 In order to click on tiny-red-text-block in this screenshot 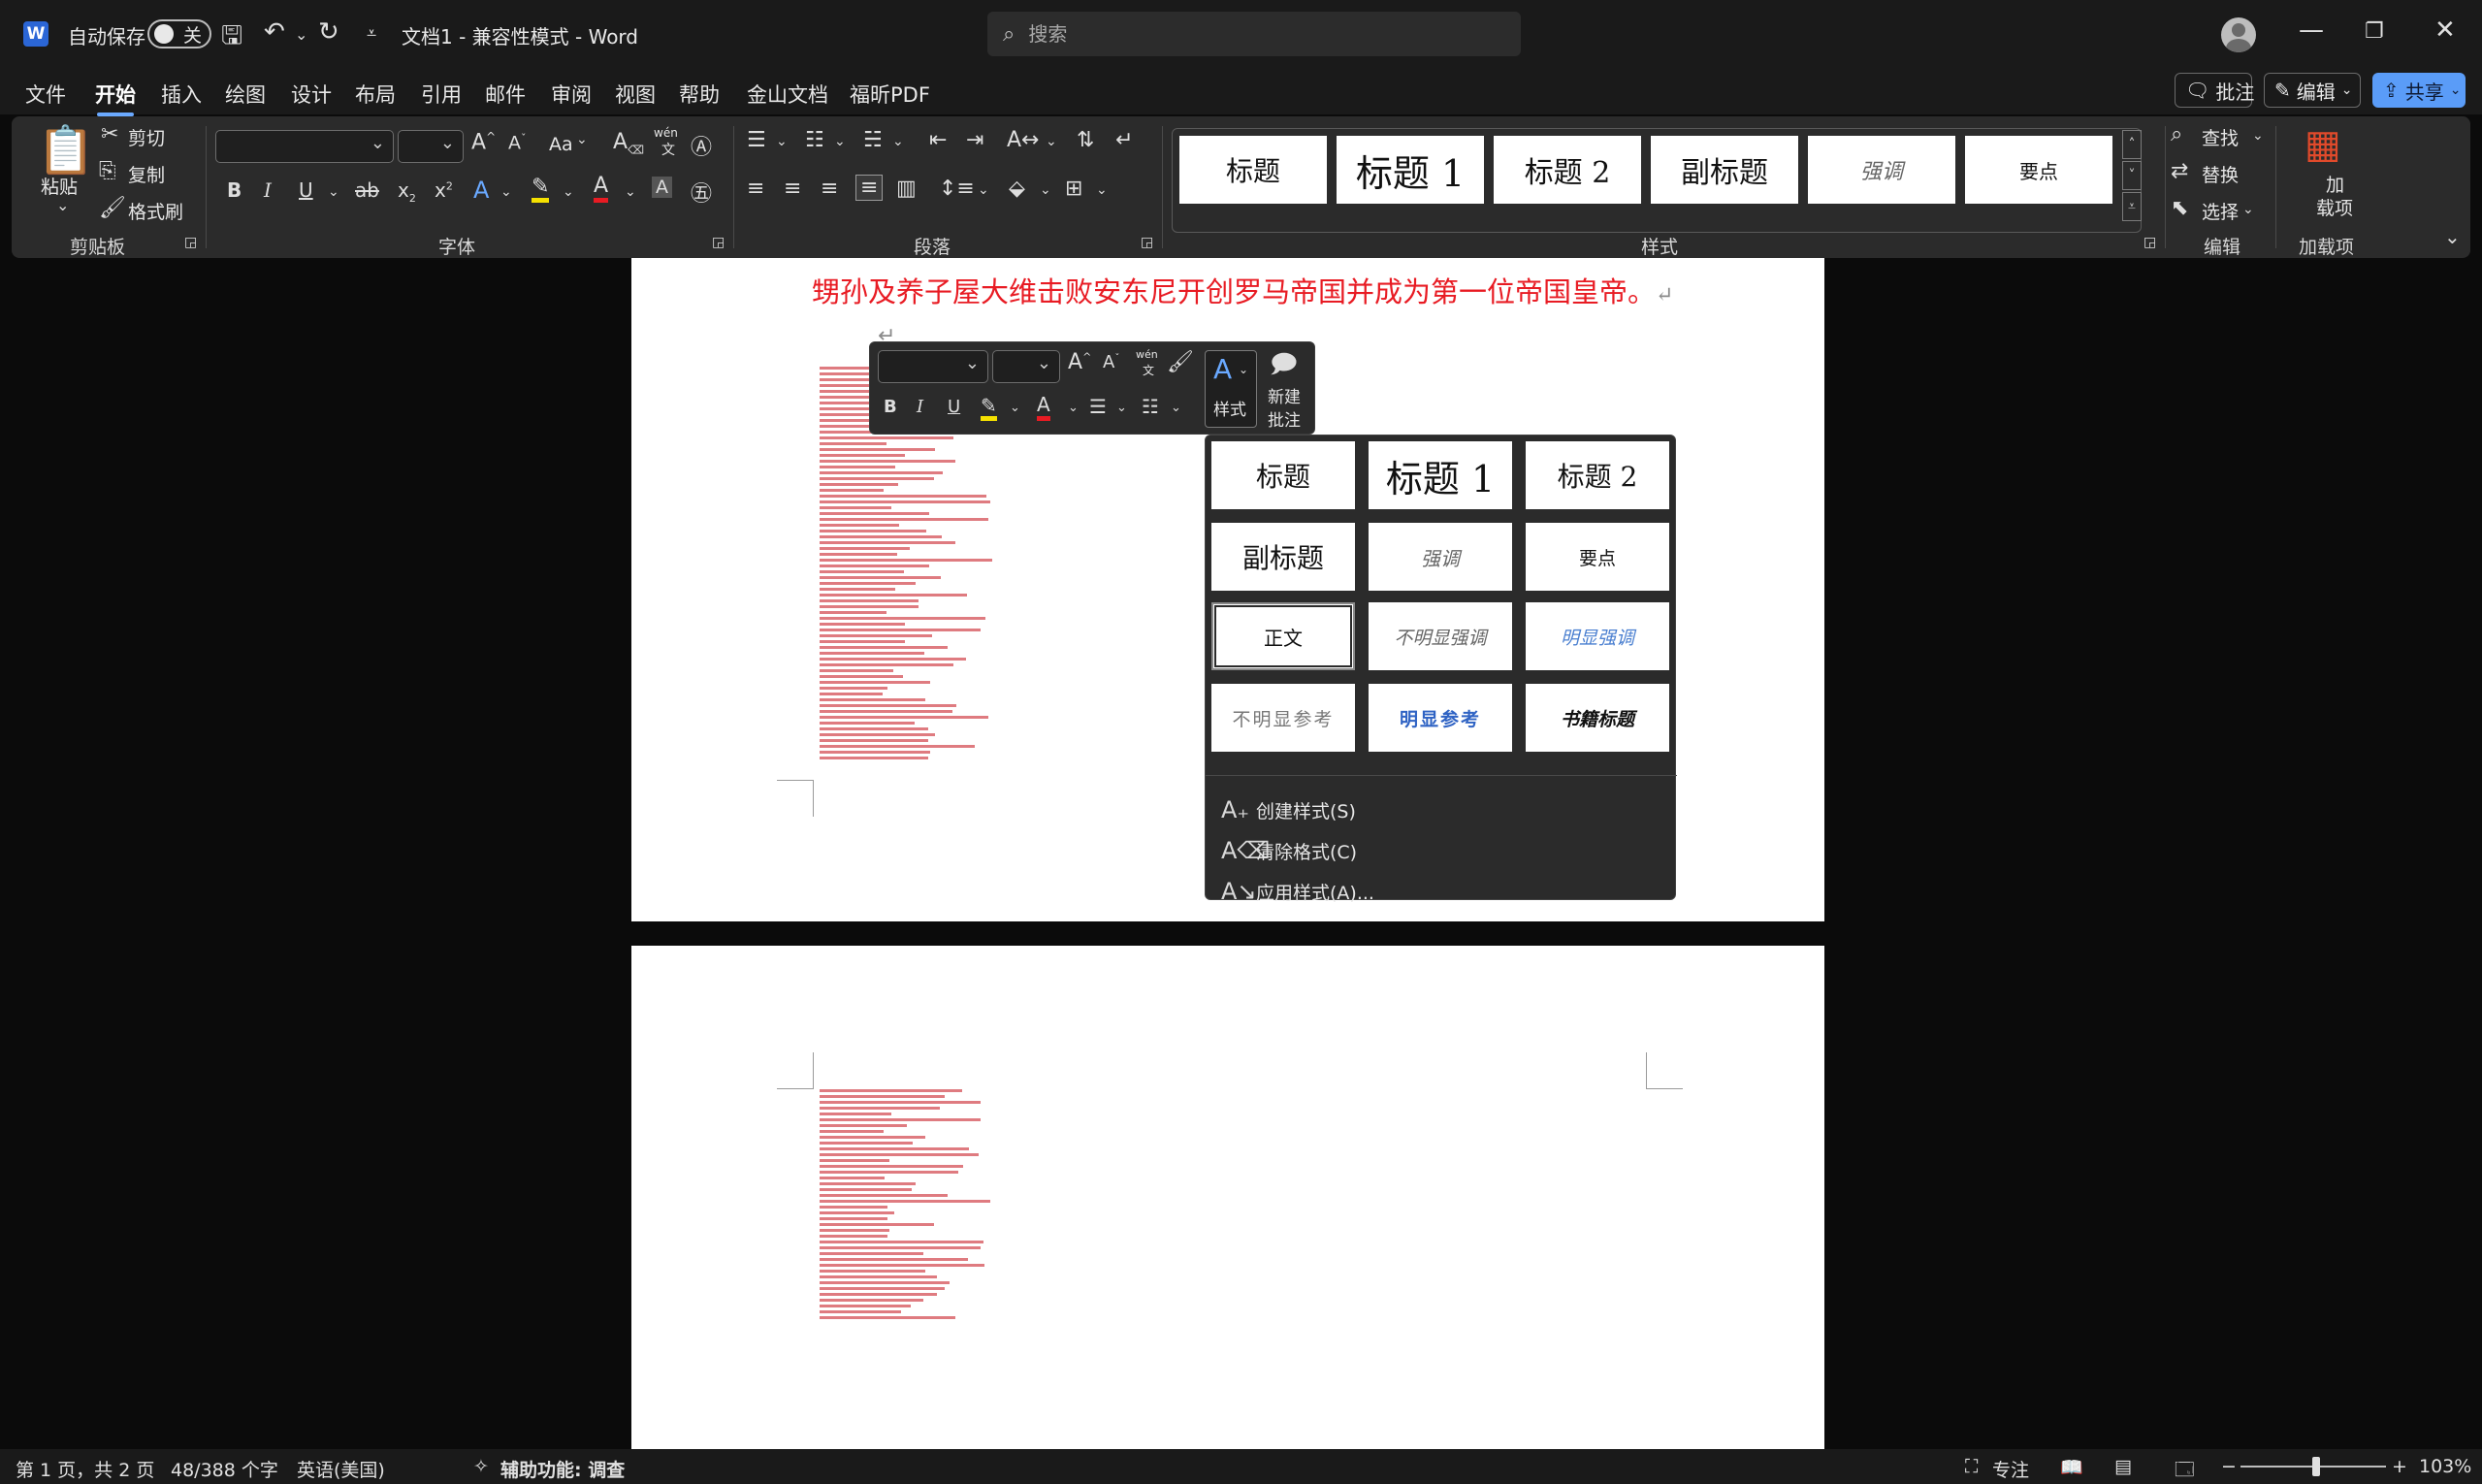, I will do `click(907, 1205)`.